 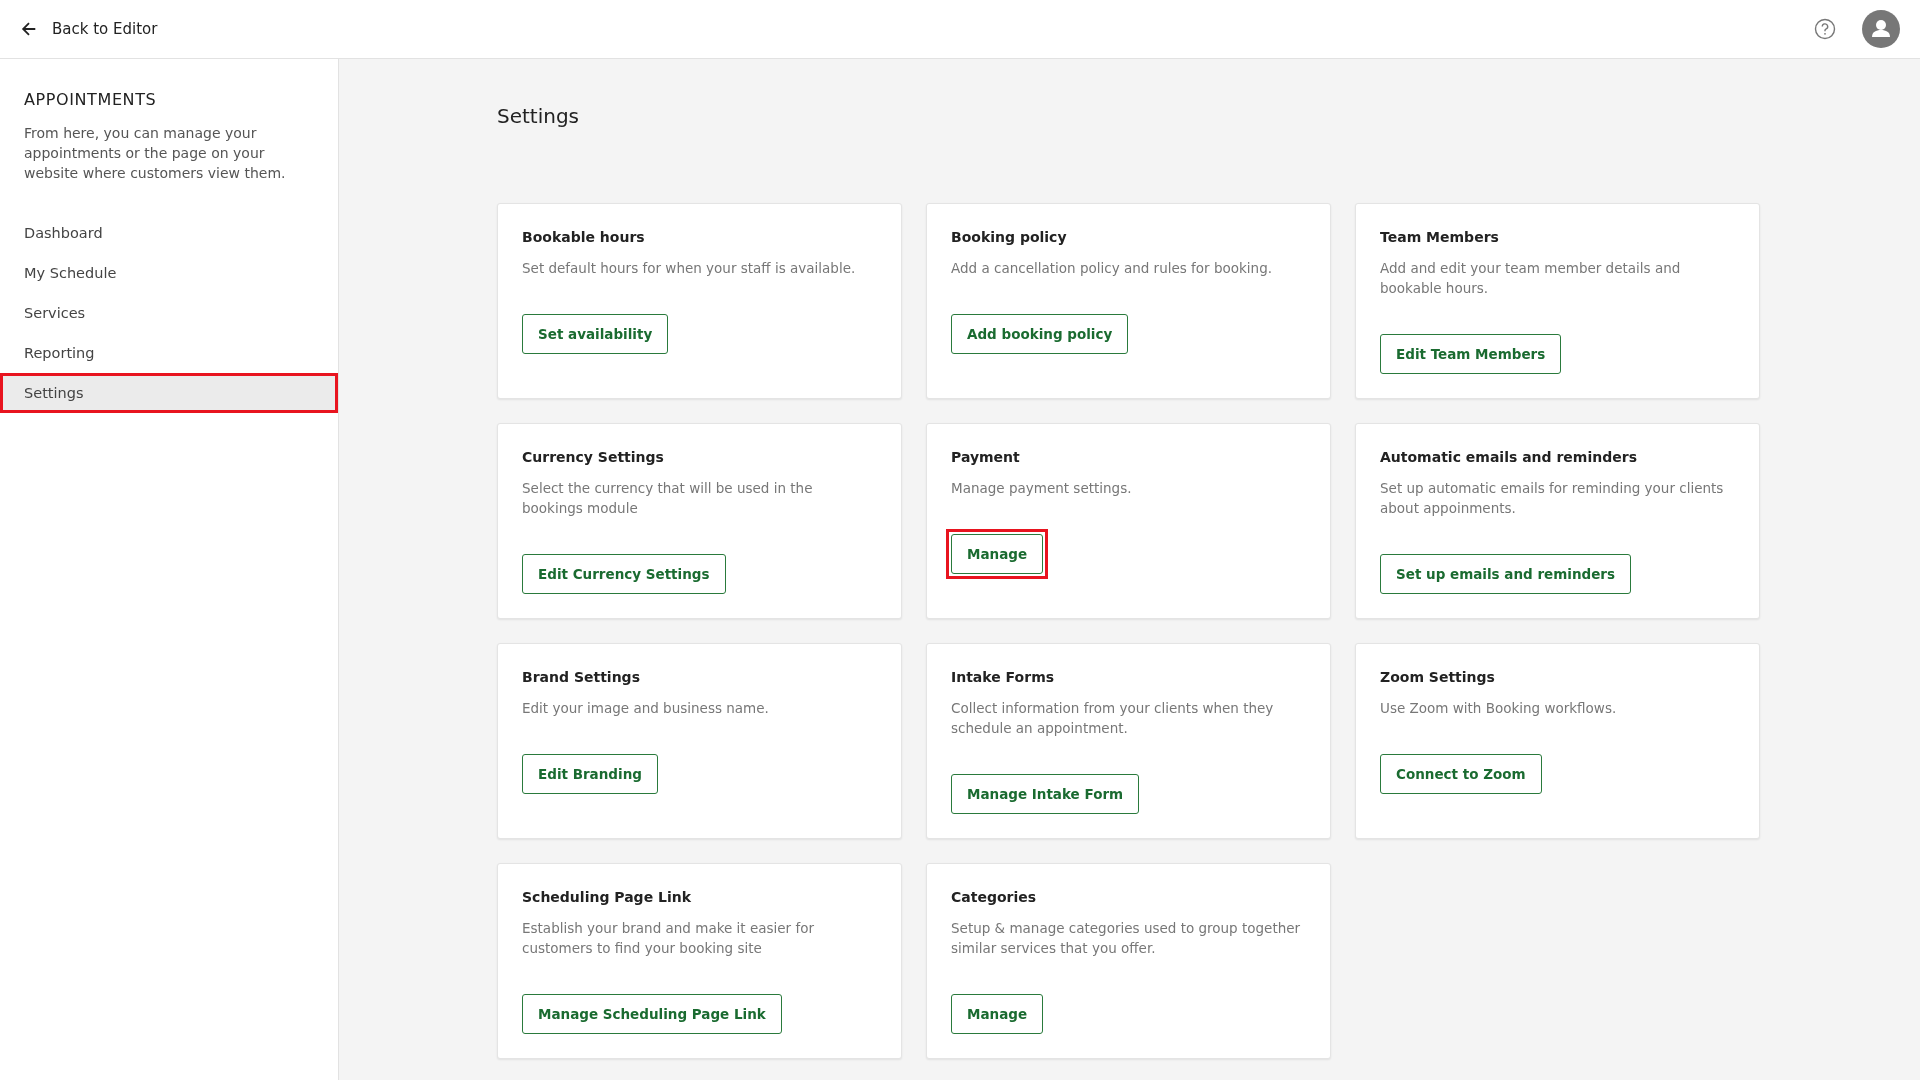 I want to click on card-description: Add a cancellation policy and rules for booking., so click(x=1112, y=268).